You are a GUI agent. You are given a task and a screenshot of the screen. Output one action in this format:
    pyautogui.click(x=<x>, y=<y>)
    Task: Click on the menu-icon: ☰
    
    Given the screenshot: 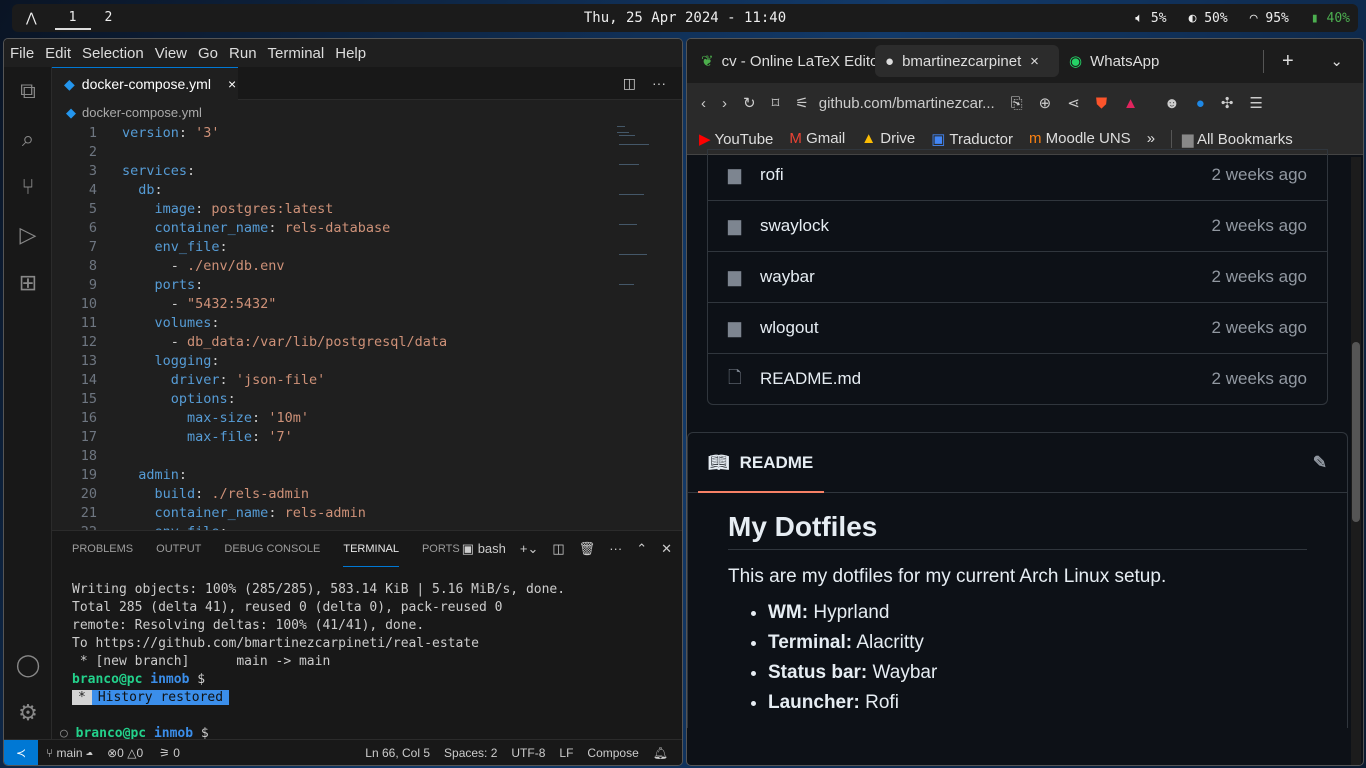 What is the action you would take?
    pyautogui.click(x=1255, y=103)
    